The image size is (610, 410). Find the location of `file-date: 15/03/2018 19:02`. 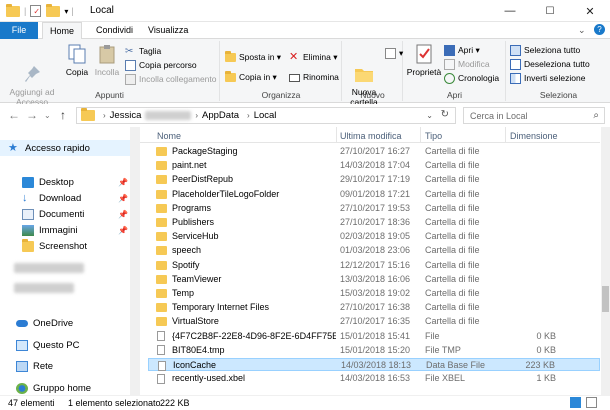

file-date: 15/03/2018 19:02 is located at coordinates (375, 293).